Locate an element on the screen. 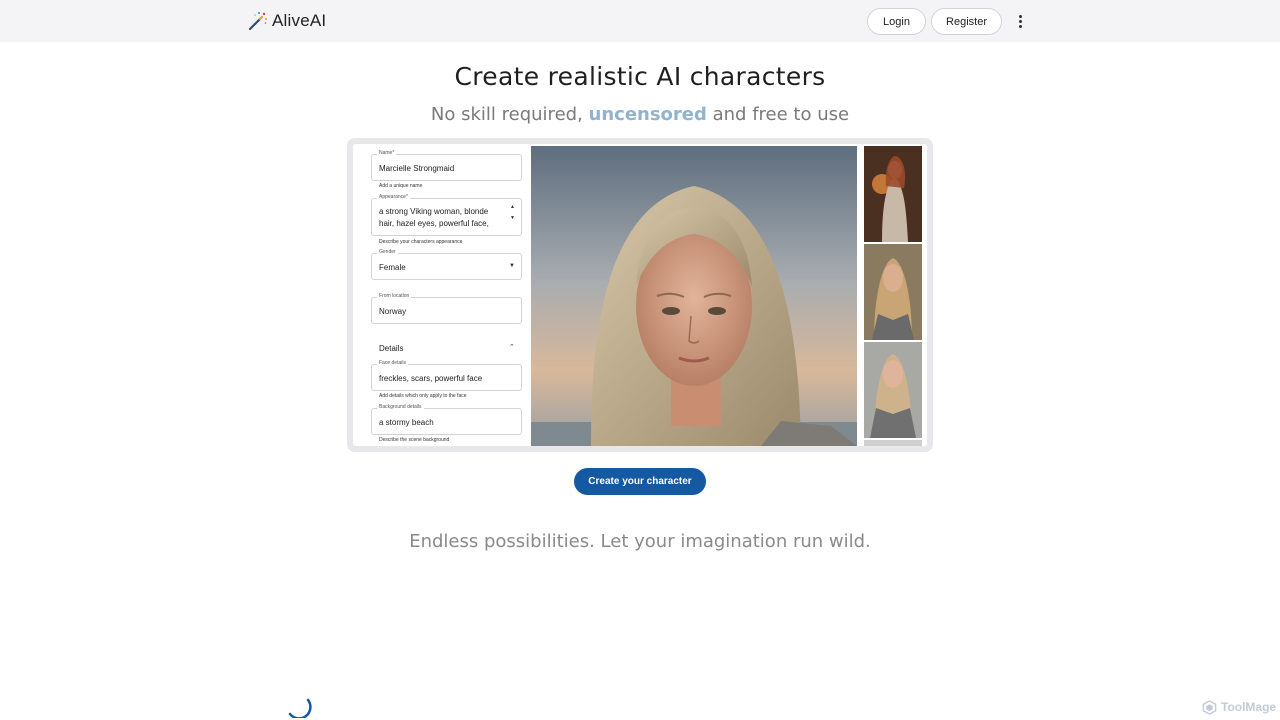 The image size is (1280, 720). gender-value: Female is located at coordinates (392, 267).